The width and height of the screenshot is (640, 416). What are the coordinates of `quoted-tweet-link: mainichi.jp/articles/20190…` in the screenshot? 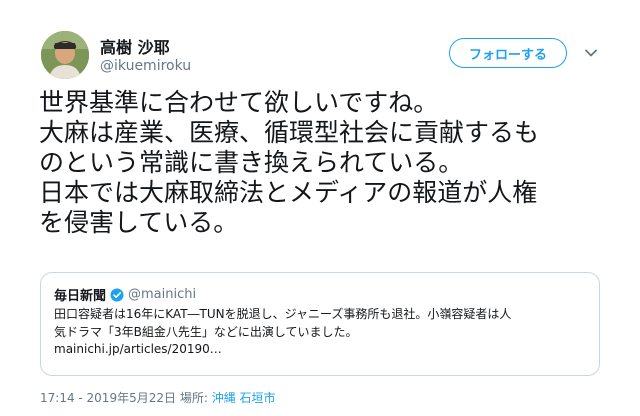 It's located at (138, 349).